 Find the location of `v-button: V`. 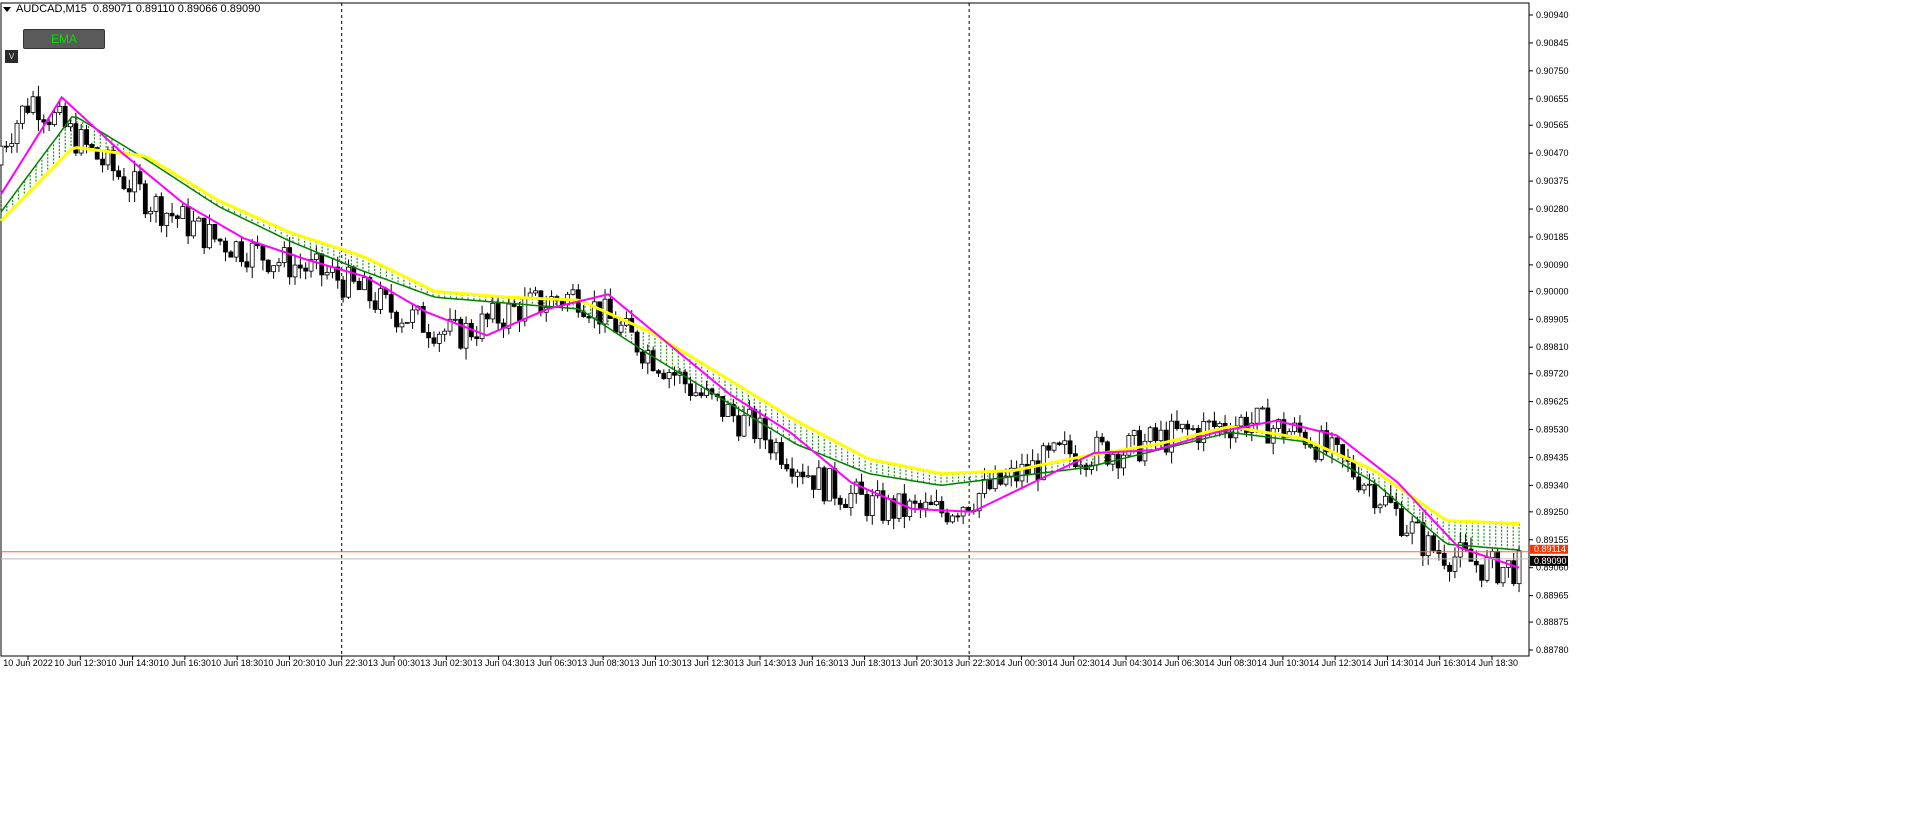

v-button: V is located at coordinates (11, 56).